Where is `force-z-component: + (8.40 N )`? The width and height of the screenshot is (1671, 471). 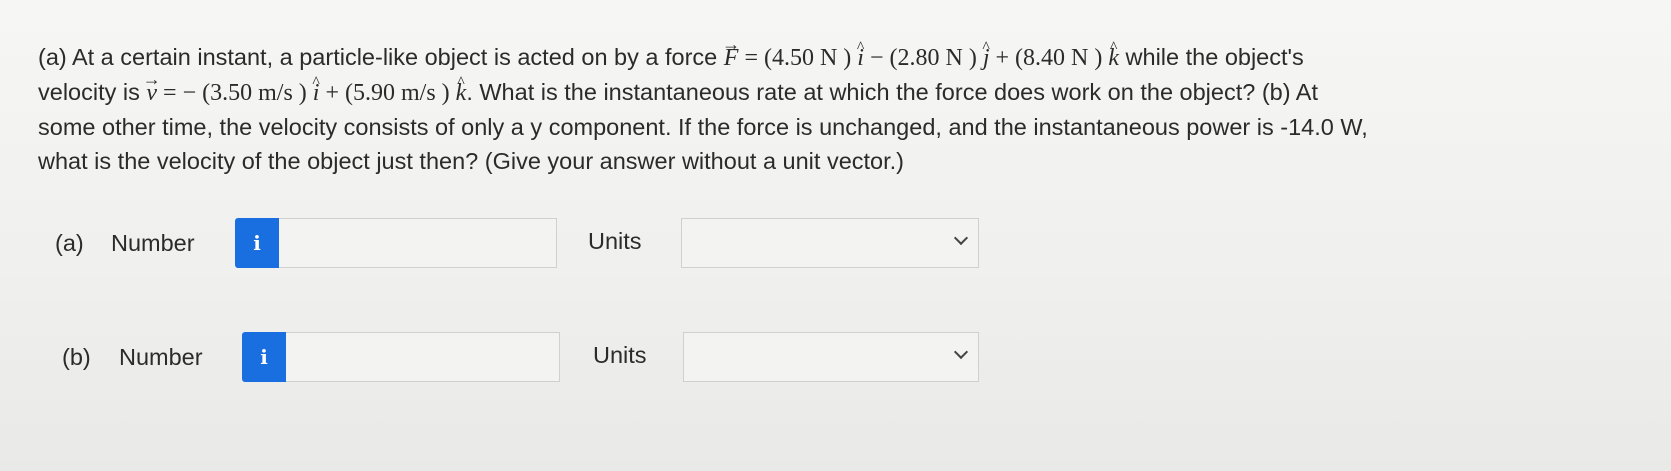 force-z-component: + (8.40 N ) is located at coordinates (1049, 58).